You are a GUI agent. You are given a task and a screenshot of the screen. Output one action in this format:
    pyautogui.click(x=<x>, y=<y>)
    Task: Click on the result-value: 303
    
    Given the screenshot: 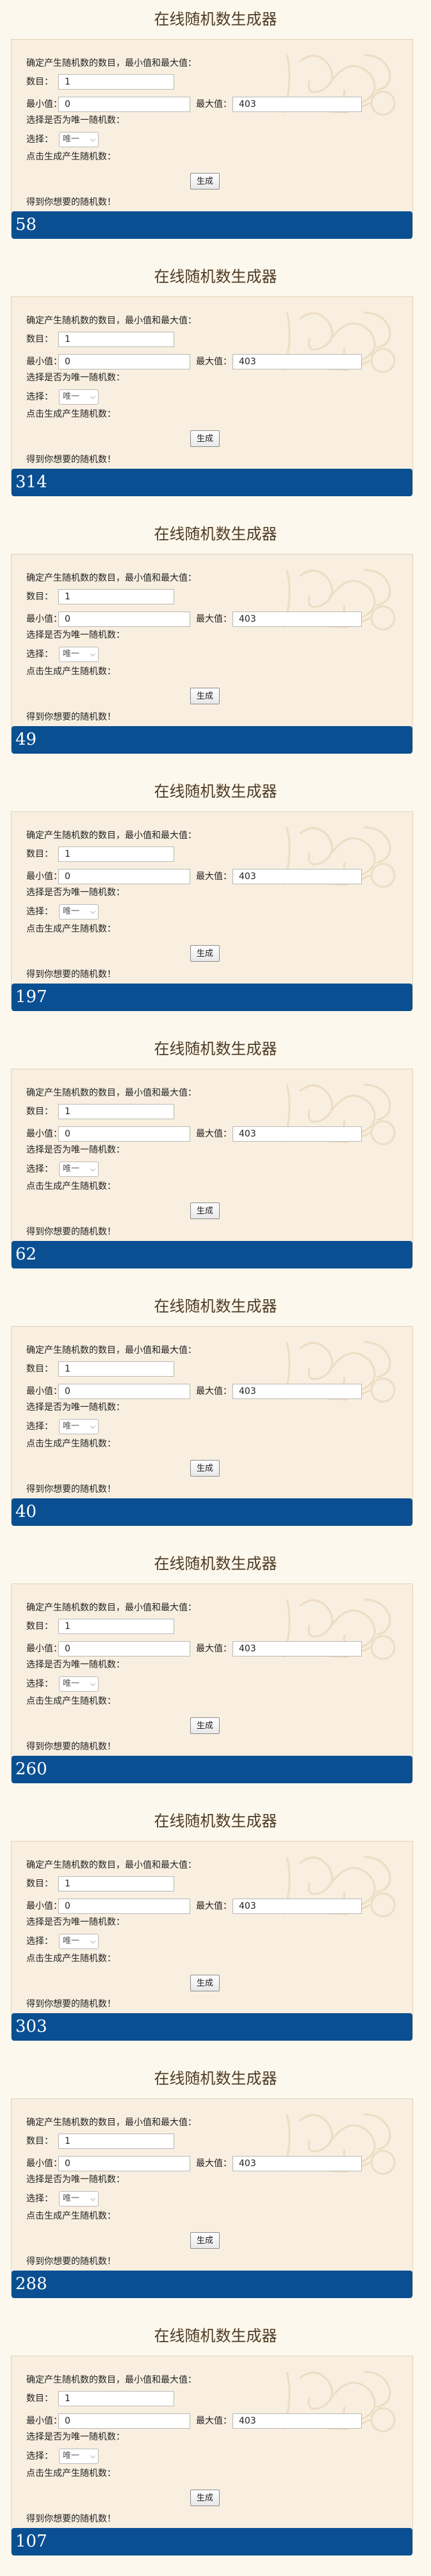 What is the action you would take?
    pyautogui.click(x=212, y=2027)
    